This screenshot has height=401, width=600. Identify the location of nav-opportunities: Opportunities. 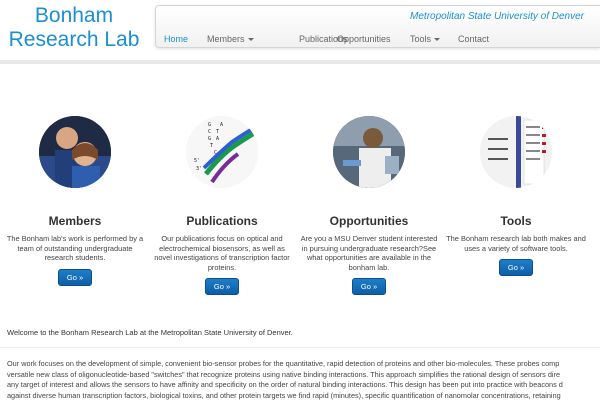
(364, 39).